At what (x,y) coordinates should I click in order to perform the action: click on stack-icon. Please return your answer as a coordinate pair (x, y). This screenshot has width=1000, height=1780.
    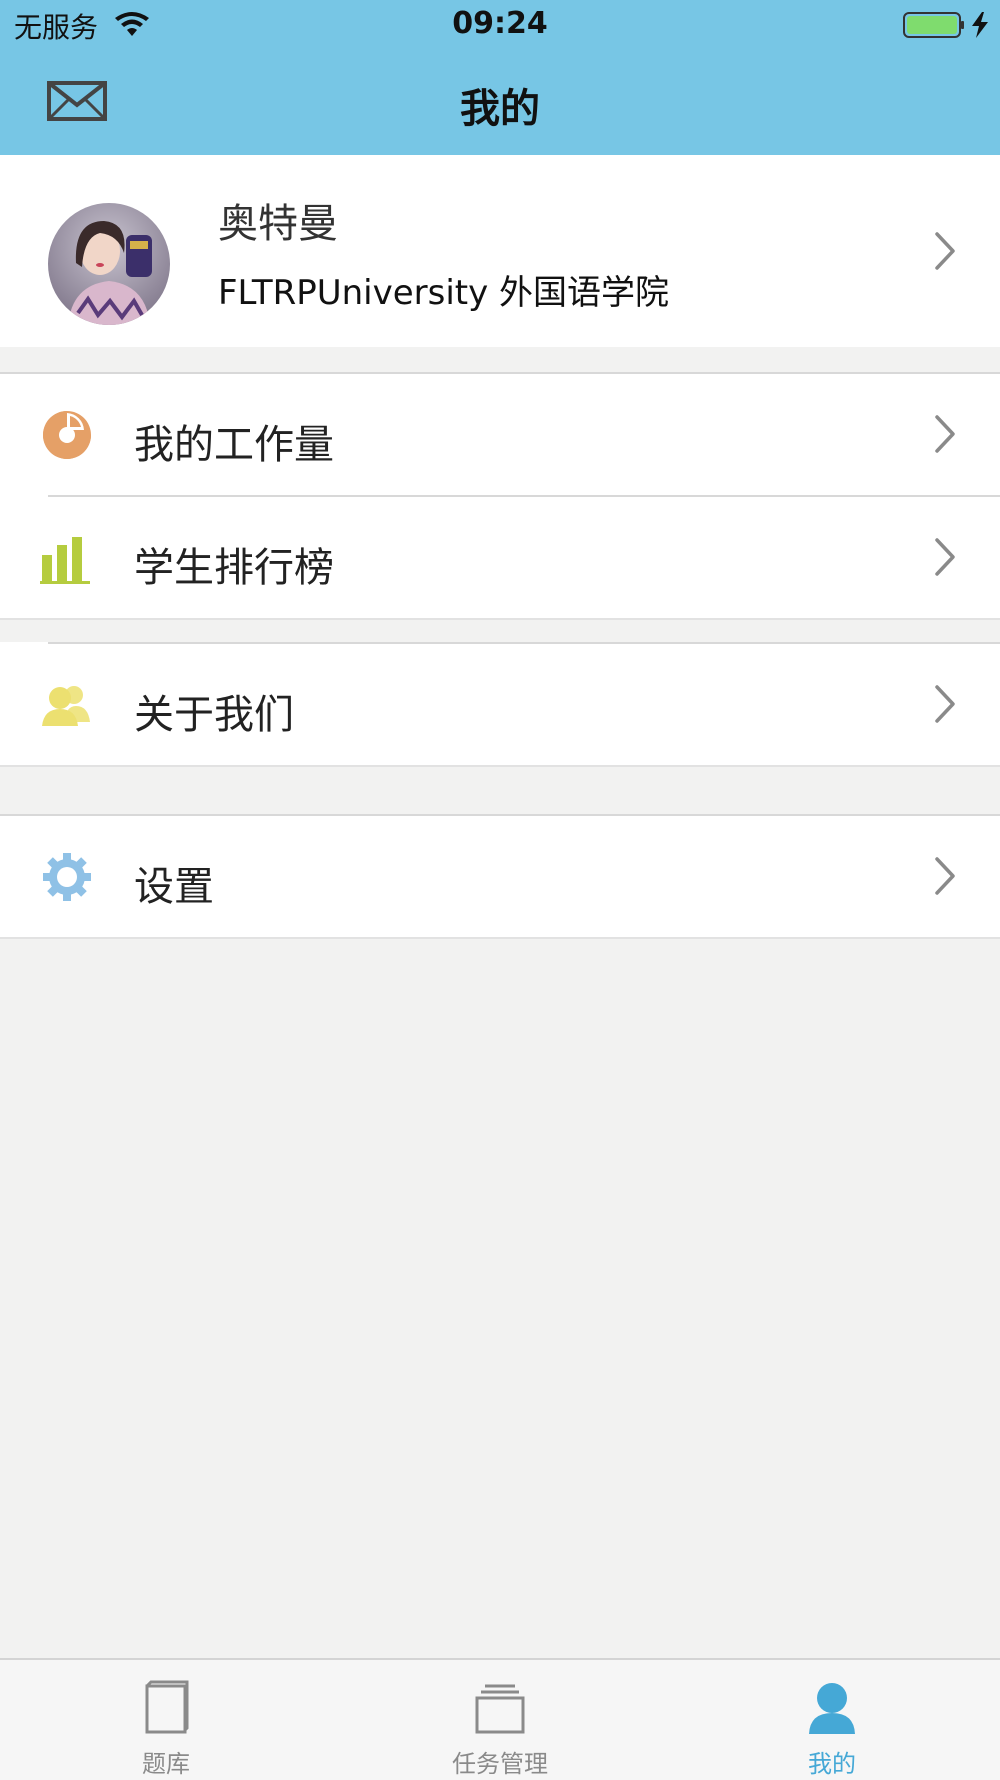
    Looking at the image, I should click on (500, 1709).